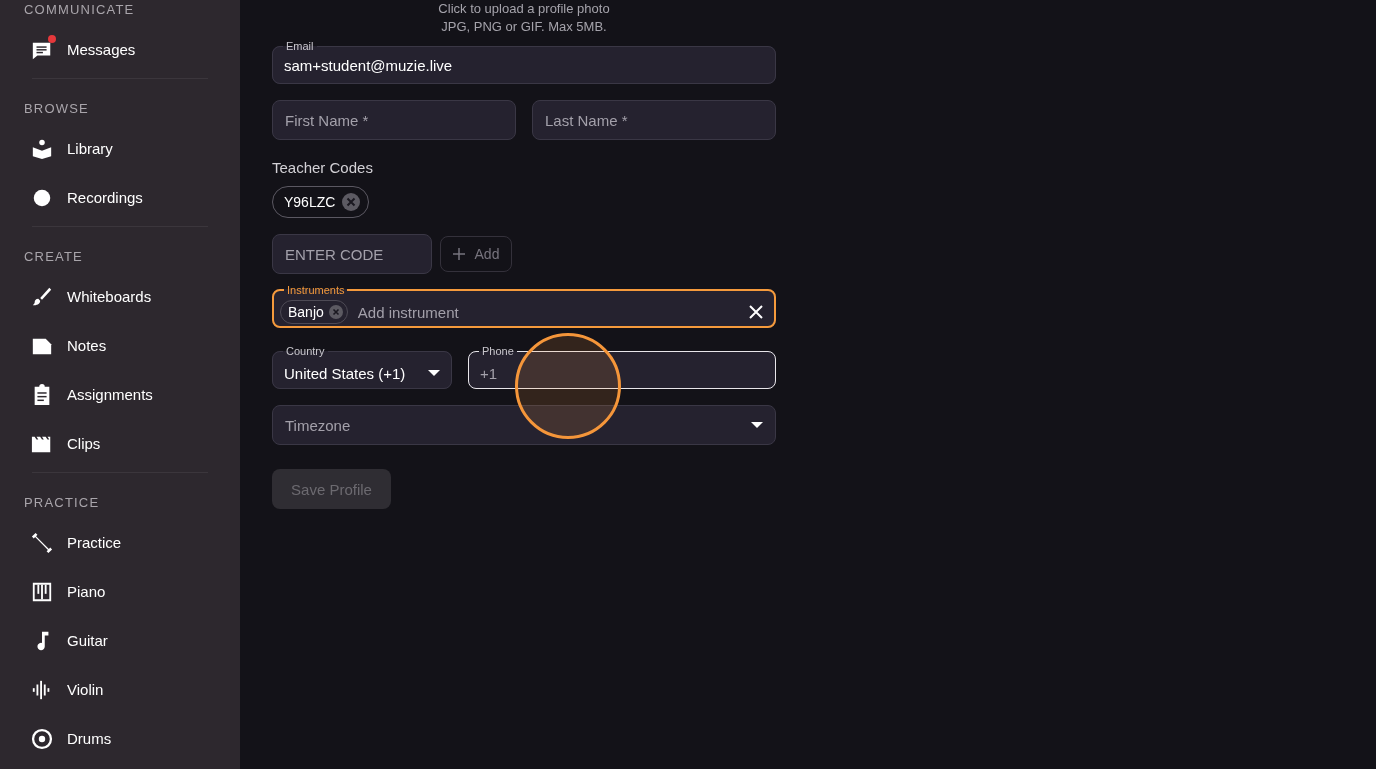 This screenshot has height=769, width=1376. Describe the element at coordinates (756, 312) in the screenshot. I see `close-icon` at that location.